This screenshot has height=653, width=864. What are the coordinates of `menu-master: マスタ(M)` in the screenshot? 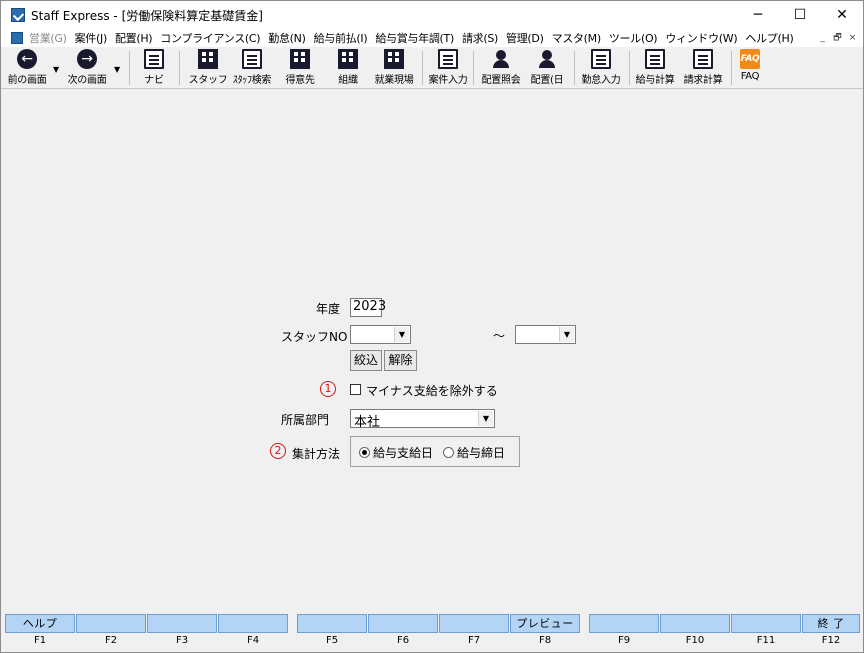 It's located at (577, 38).